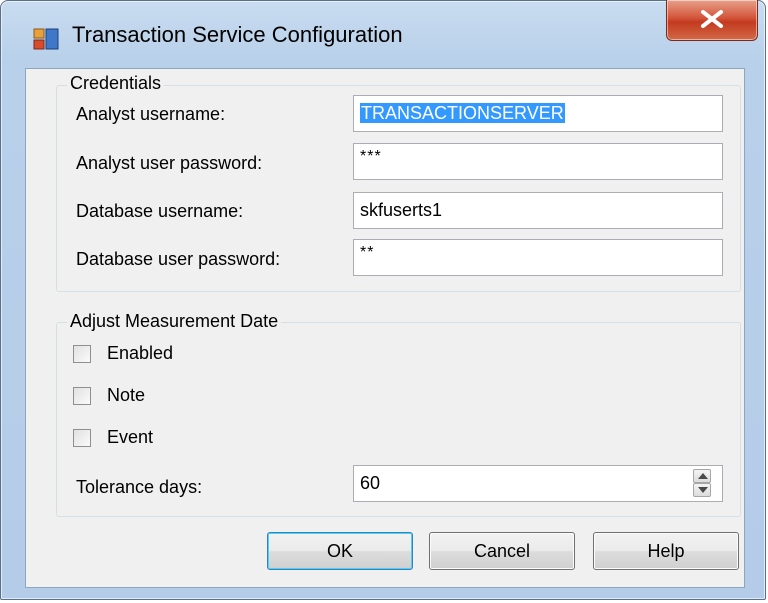 Image resolution: width=768 pixels, height=603 pixels. What do you see at coordinates (169, 163) in the screenshot?
I see `analyst-password-label: Analyst user password:` at bounding box center [169, 163].